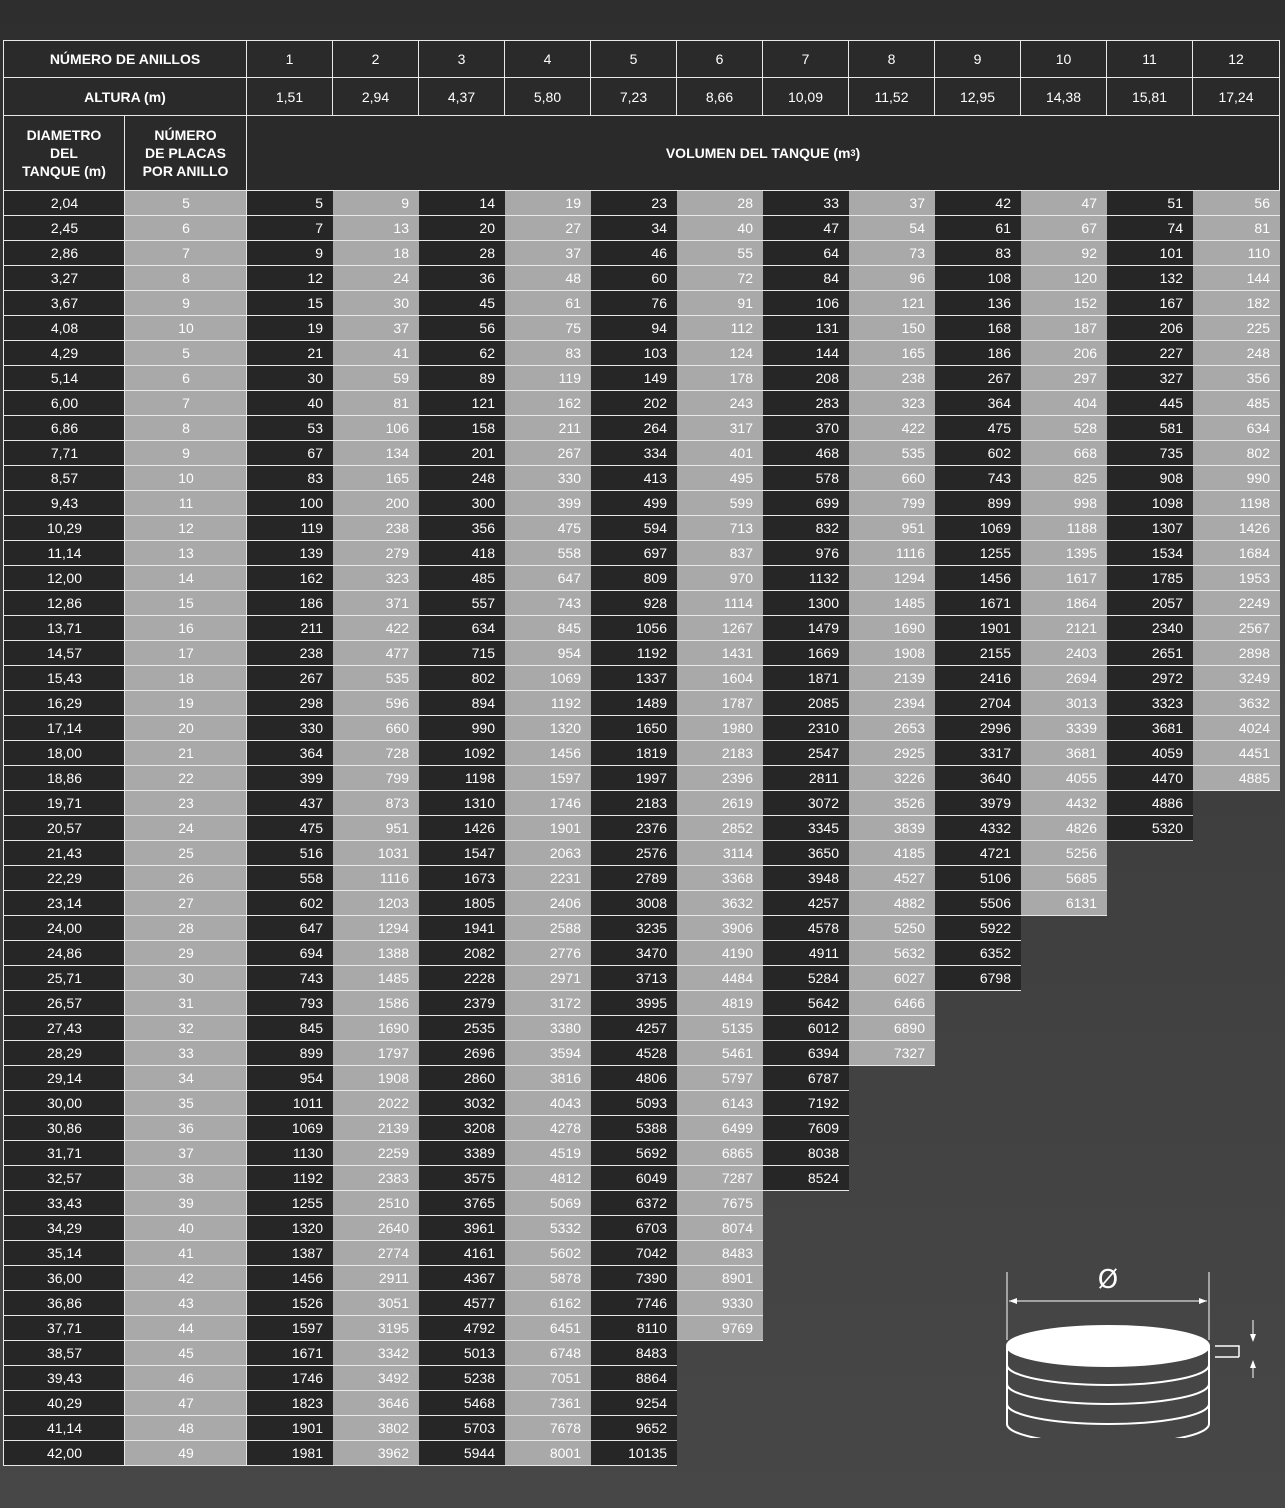  What do you see at coordinates (290, 503) in the screenshot?
I see `volume-cell: 100` at bounding box center [290, 503].